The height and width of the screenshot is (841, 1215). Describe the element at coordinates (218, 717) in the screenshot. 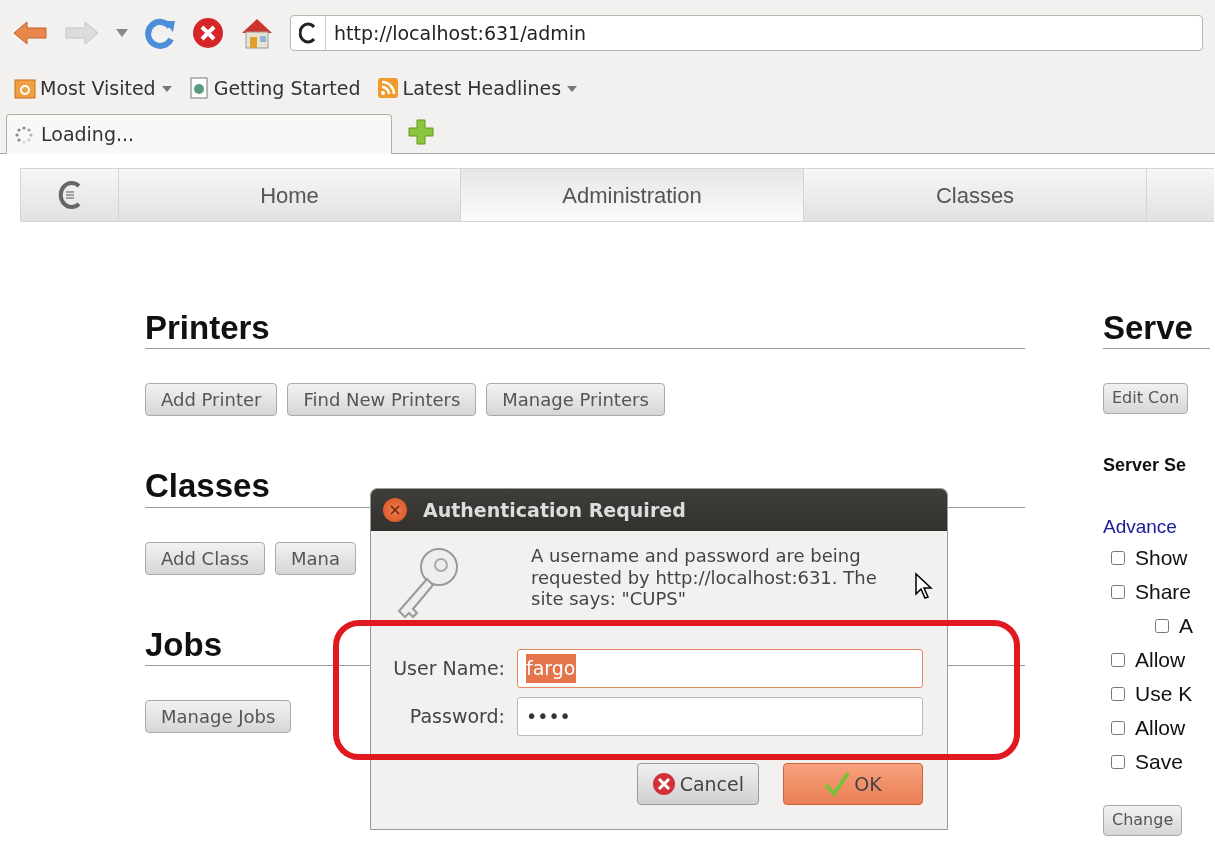

I see `page-button: Manage Jobs` at that location.